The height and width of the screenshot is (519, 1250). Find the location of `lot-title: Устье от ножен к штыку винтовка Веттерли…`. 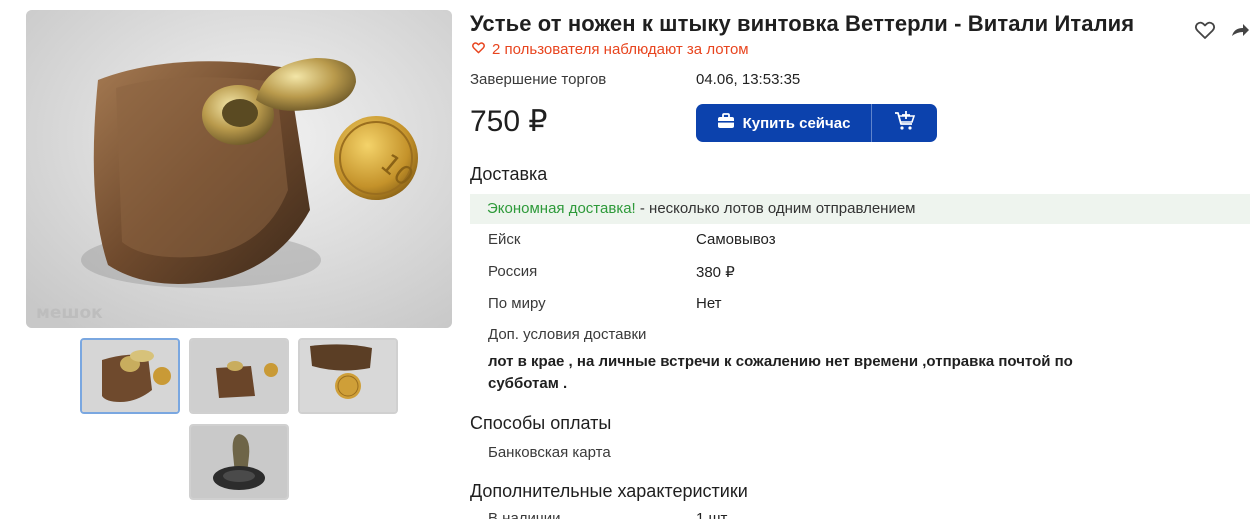

lot-title: Устье от ножен к штыку винтовка Веттерли… is located at coordinates (802, 23).